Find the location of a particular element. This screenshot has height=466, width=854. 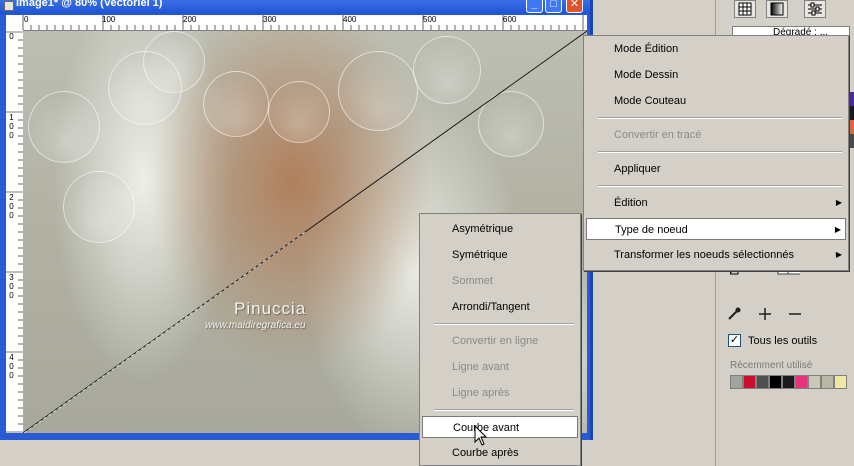

menu-item-label: Convertir en tracé is located at coordinates (658, 135).